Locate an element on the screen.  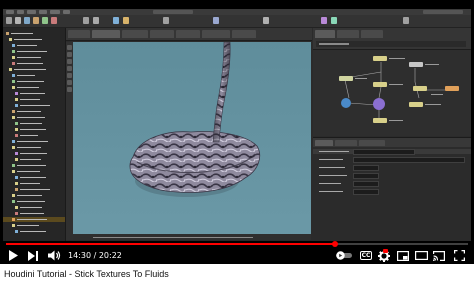
autoplay-toggle-icon is located at coordinates (344, 255).